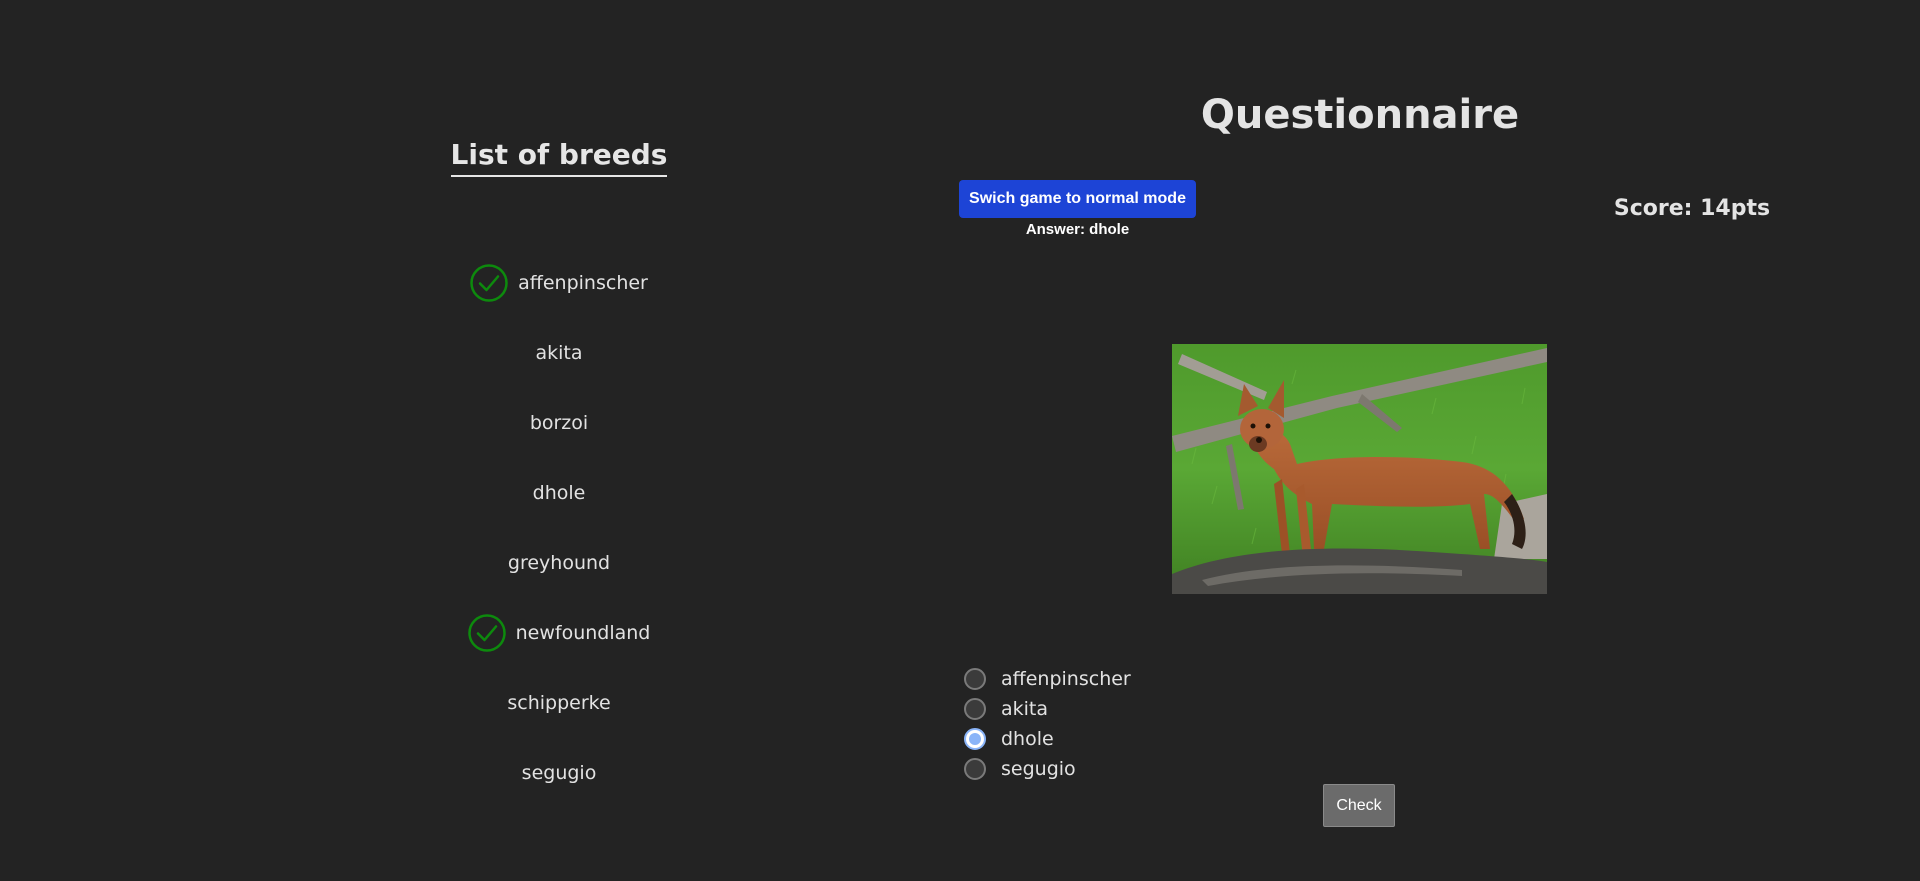 The width and height of the screenshot is (1920, 881). I want to click on option-segugio: segugio, so click(1047, 769).